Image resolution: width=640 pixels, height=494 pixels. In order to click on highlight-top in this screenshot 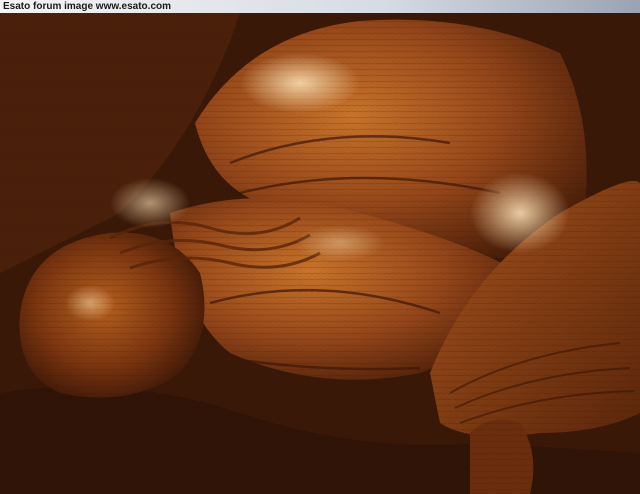, I will do `click(300, 83)`.